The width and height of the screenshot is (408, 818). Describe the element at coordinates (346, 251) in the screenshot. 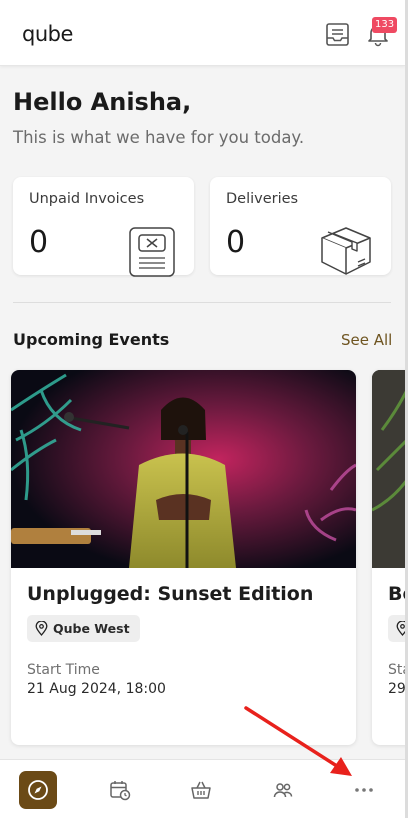

I see `package-icon` at that location.